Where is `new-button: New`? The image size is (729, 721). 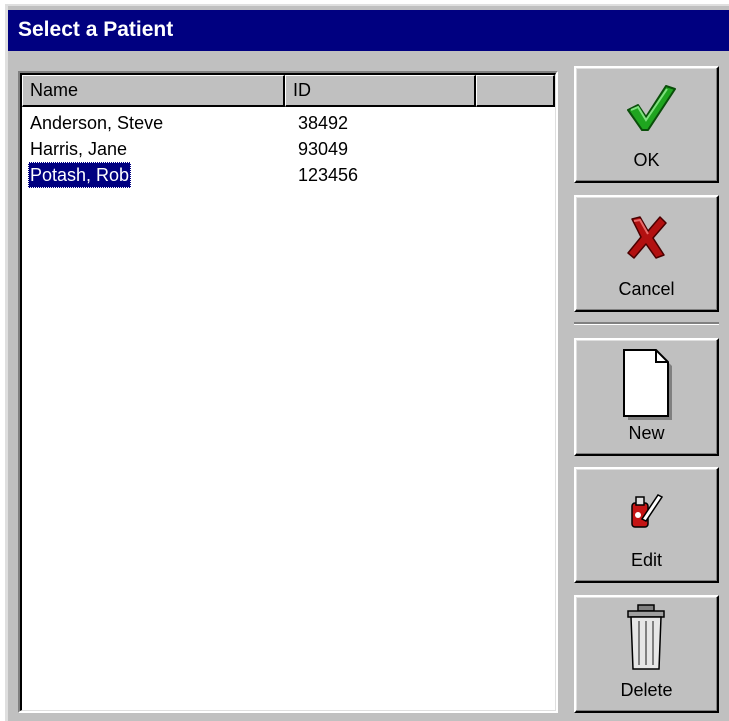
new-button: New is located at coordinates (646, 397).